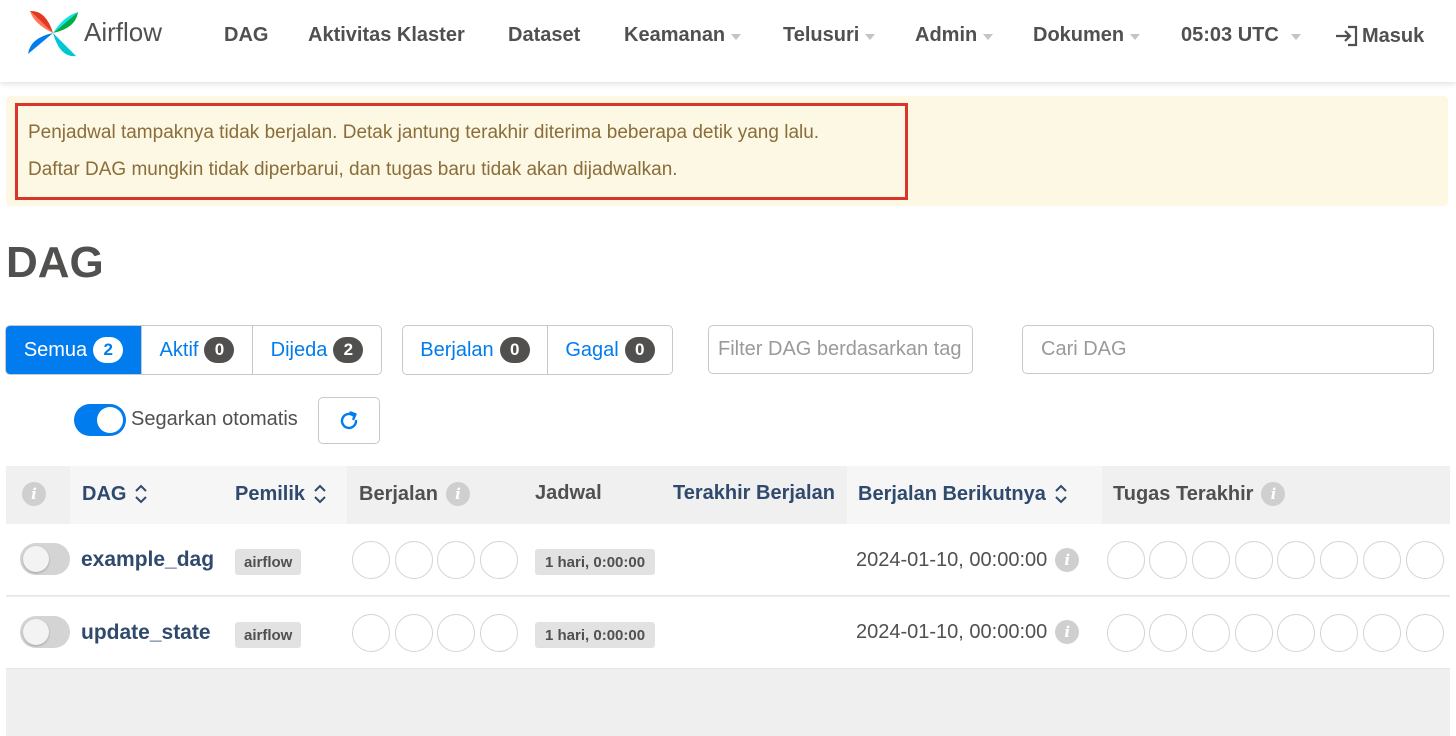  What do you see at coordinates (946, 35) in the screenshot?
I see `nav-admin-label: Admin` at bounding box center [946, 35].